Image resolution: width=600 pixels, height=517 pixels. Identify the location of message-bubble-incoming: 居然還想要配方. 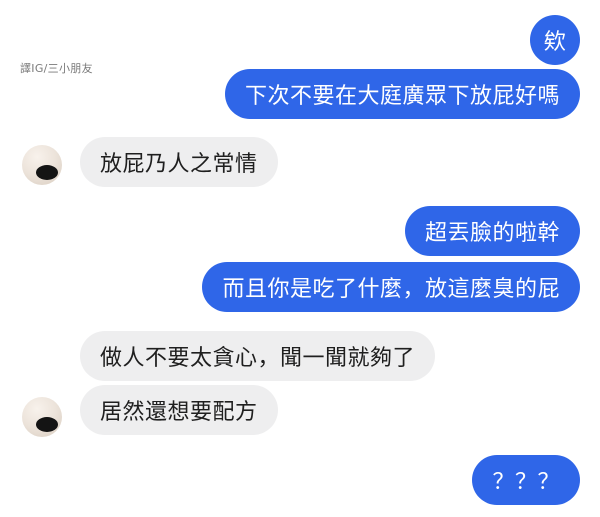
(179, 410).